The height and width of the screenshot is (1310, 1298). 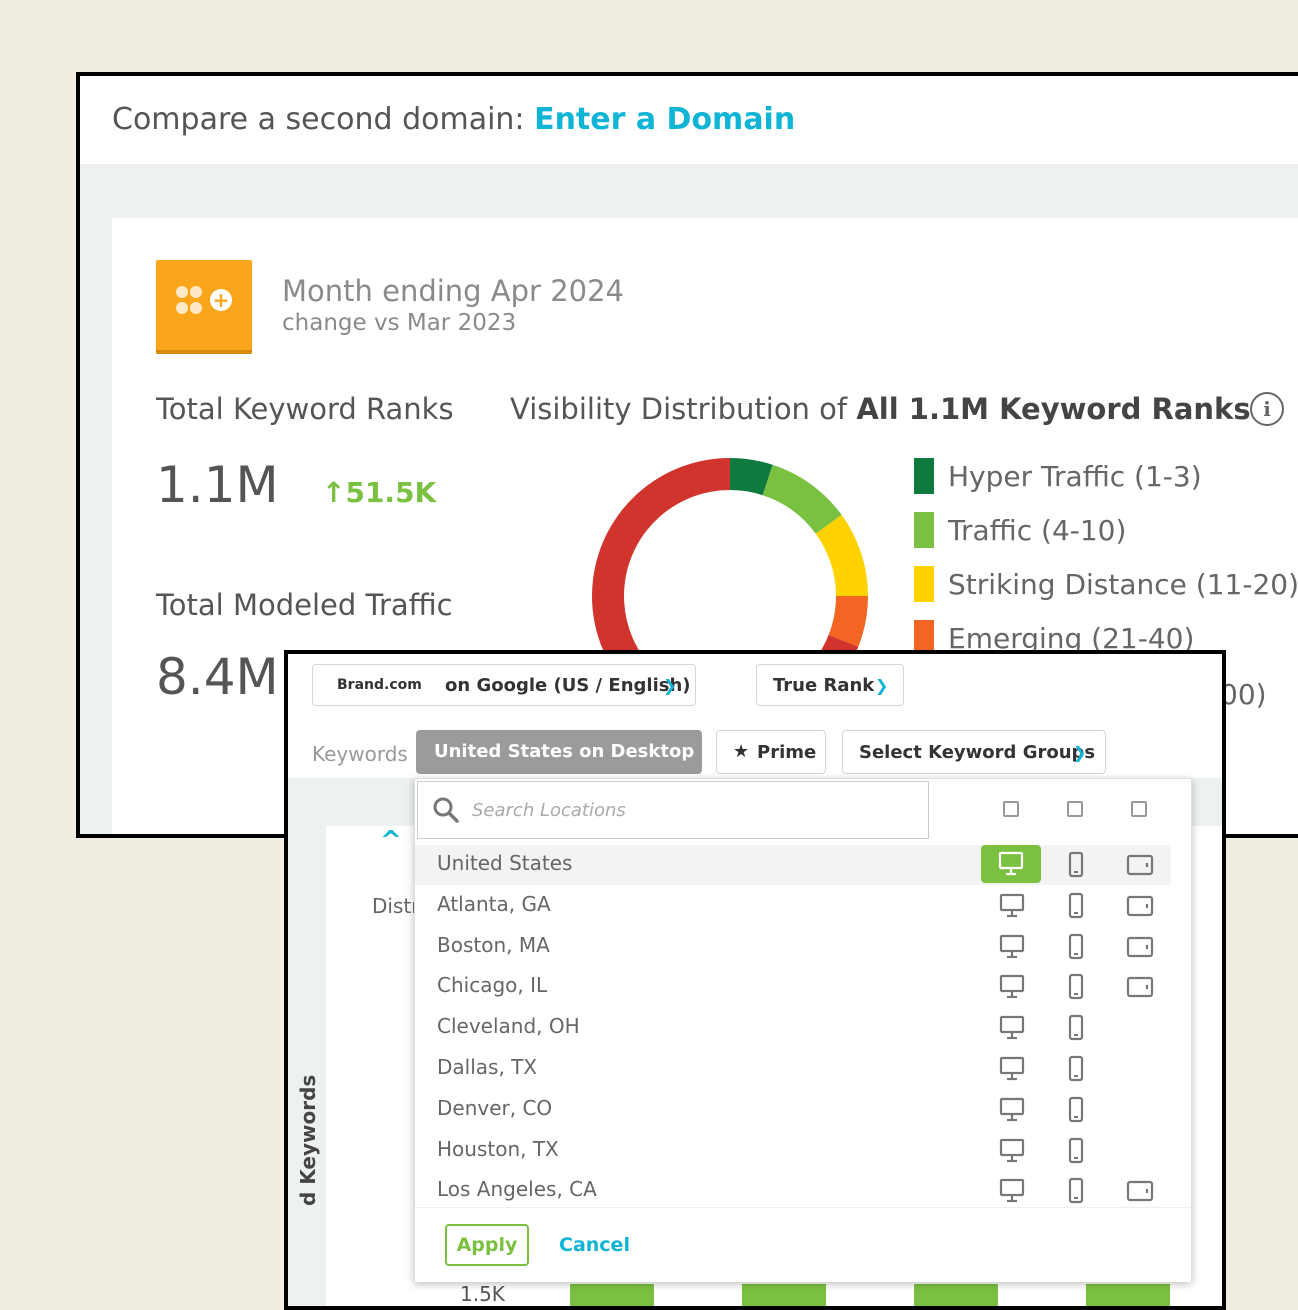 I want to click on keyword-groups-label: Select Keyword Groups, so click(x=977, y=752).